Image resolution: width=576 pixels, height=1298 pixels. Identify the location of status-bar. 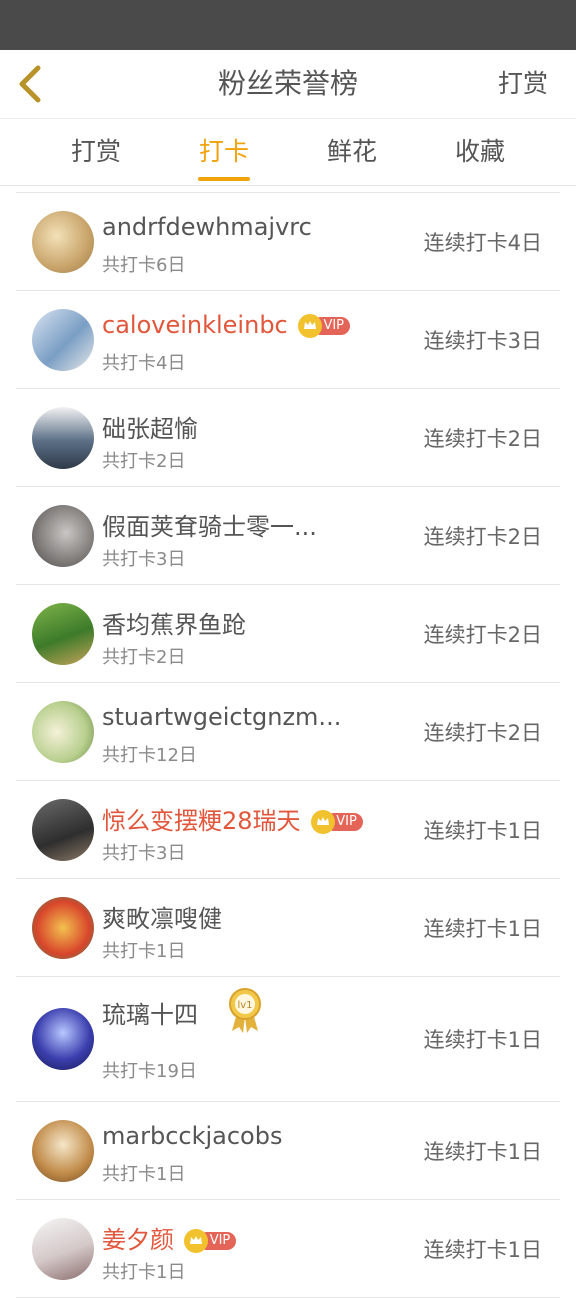
(288, 25).